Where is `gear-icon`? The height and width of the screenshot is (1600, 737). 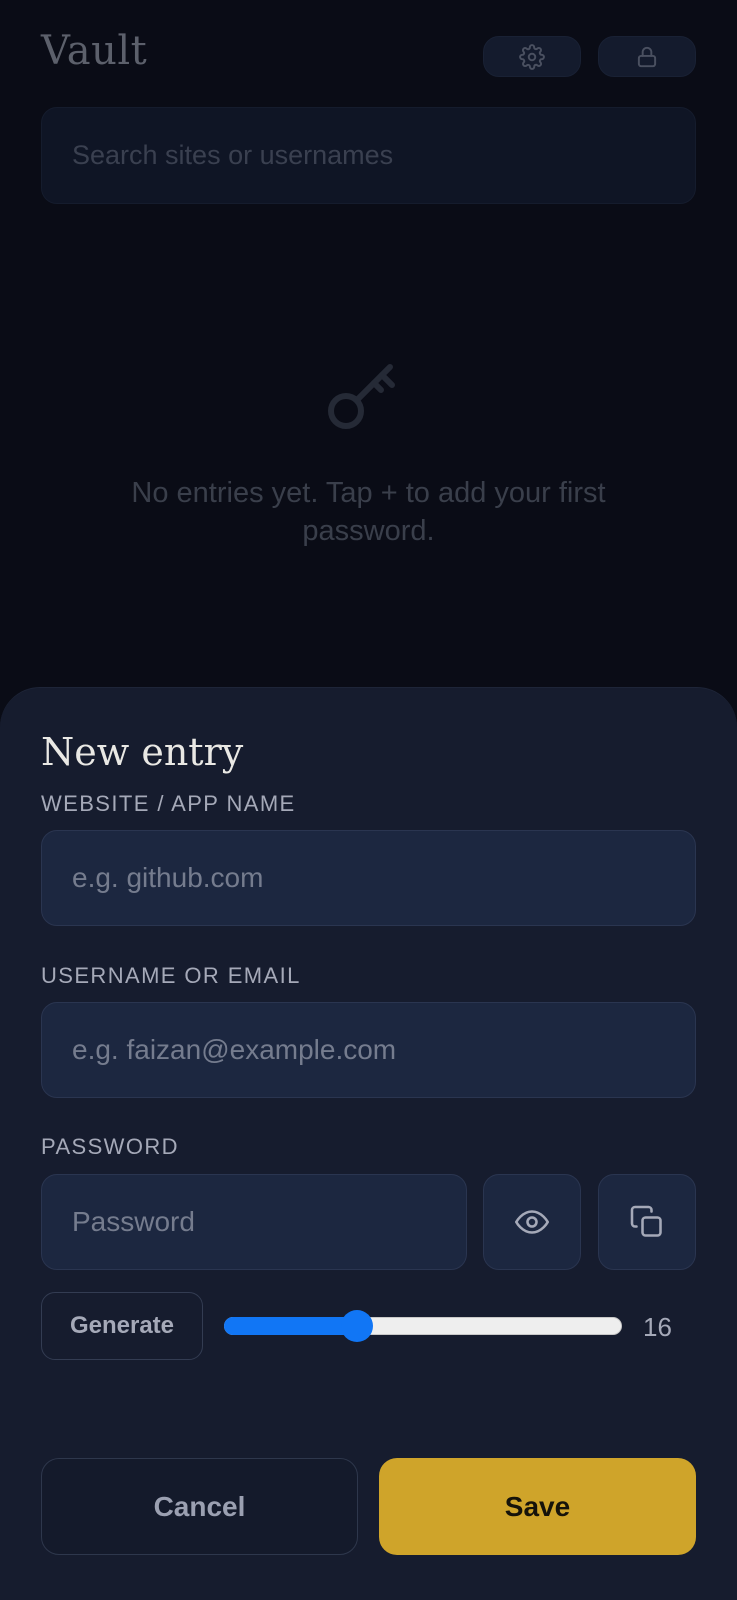 gear-icon is located at coordinates (532, 56).